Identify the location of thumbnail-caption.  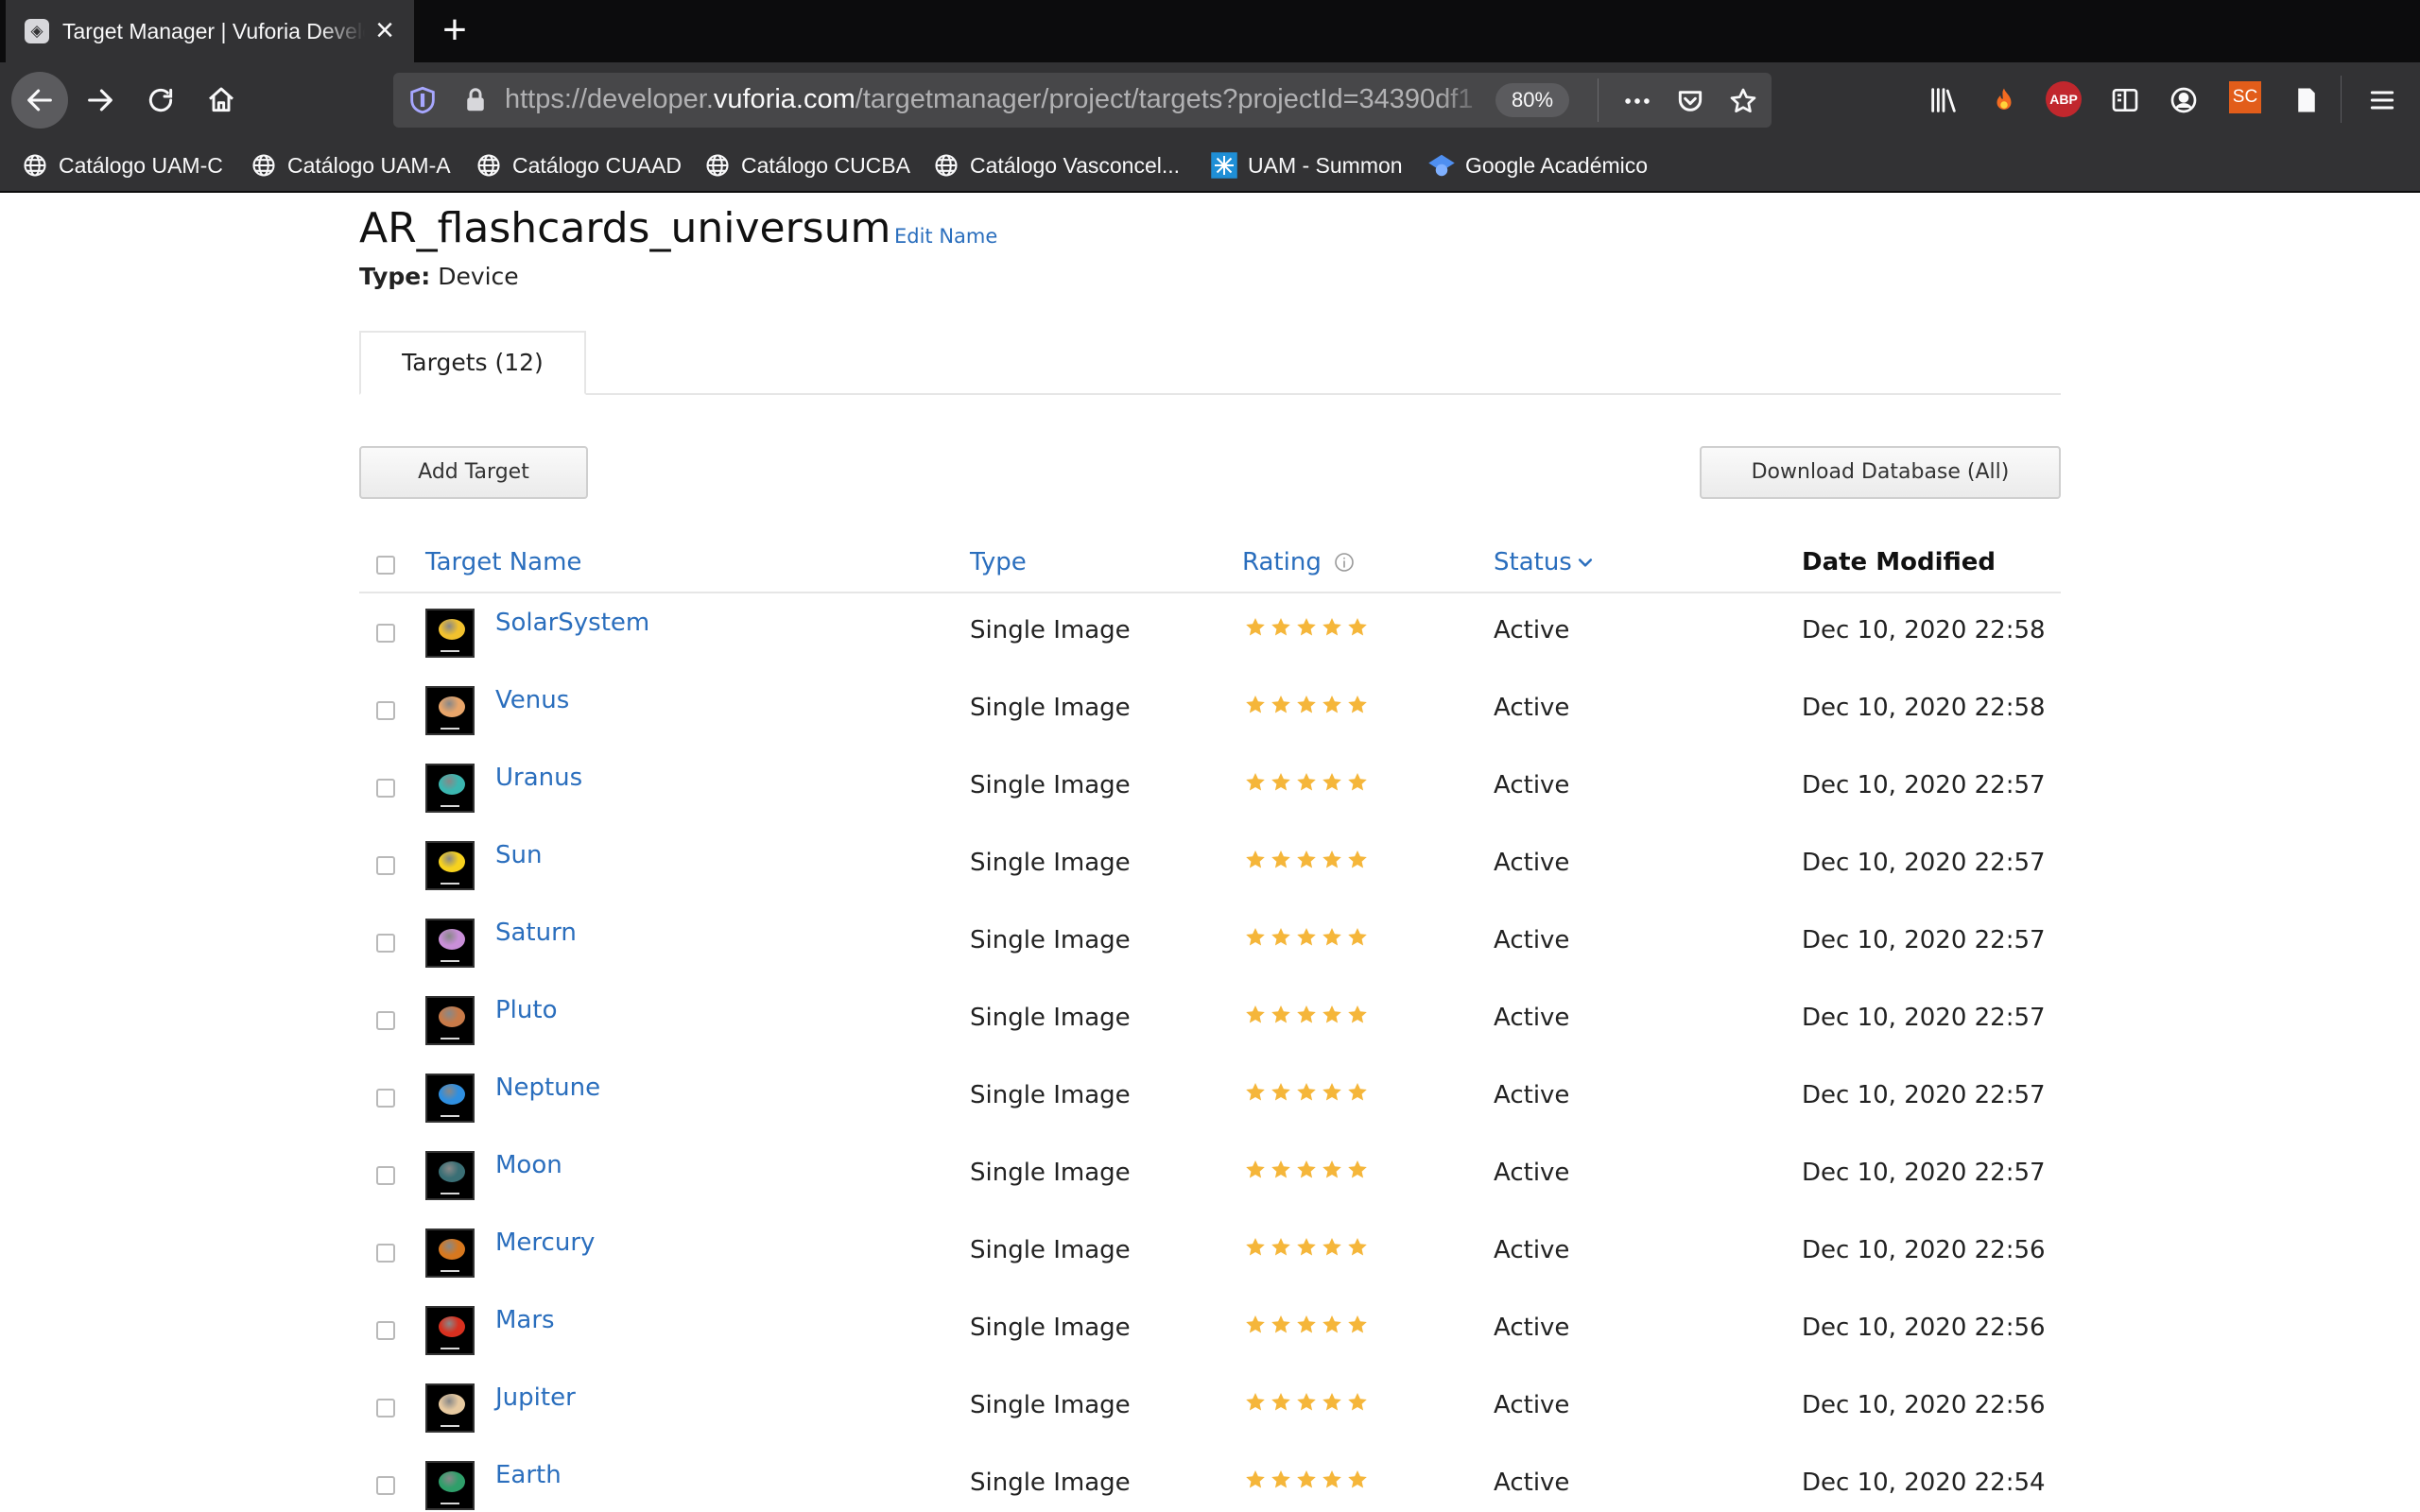
(450, 1116).